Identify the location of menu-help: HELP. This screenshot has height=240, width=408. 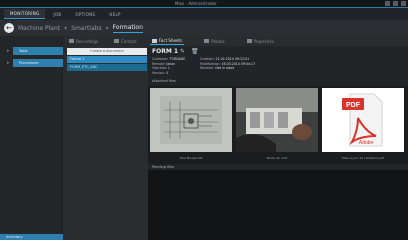
(114, 14).